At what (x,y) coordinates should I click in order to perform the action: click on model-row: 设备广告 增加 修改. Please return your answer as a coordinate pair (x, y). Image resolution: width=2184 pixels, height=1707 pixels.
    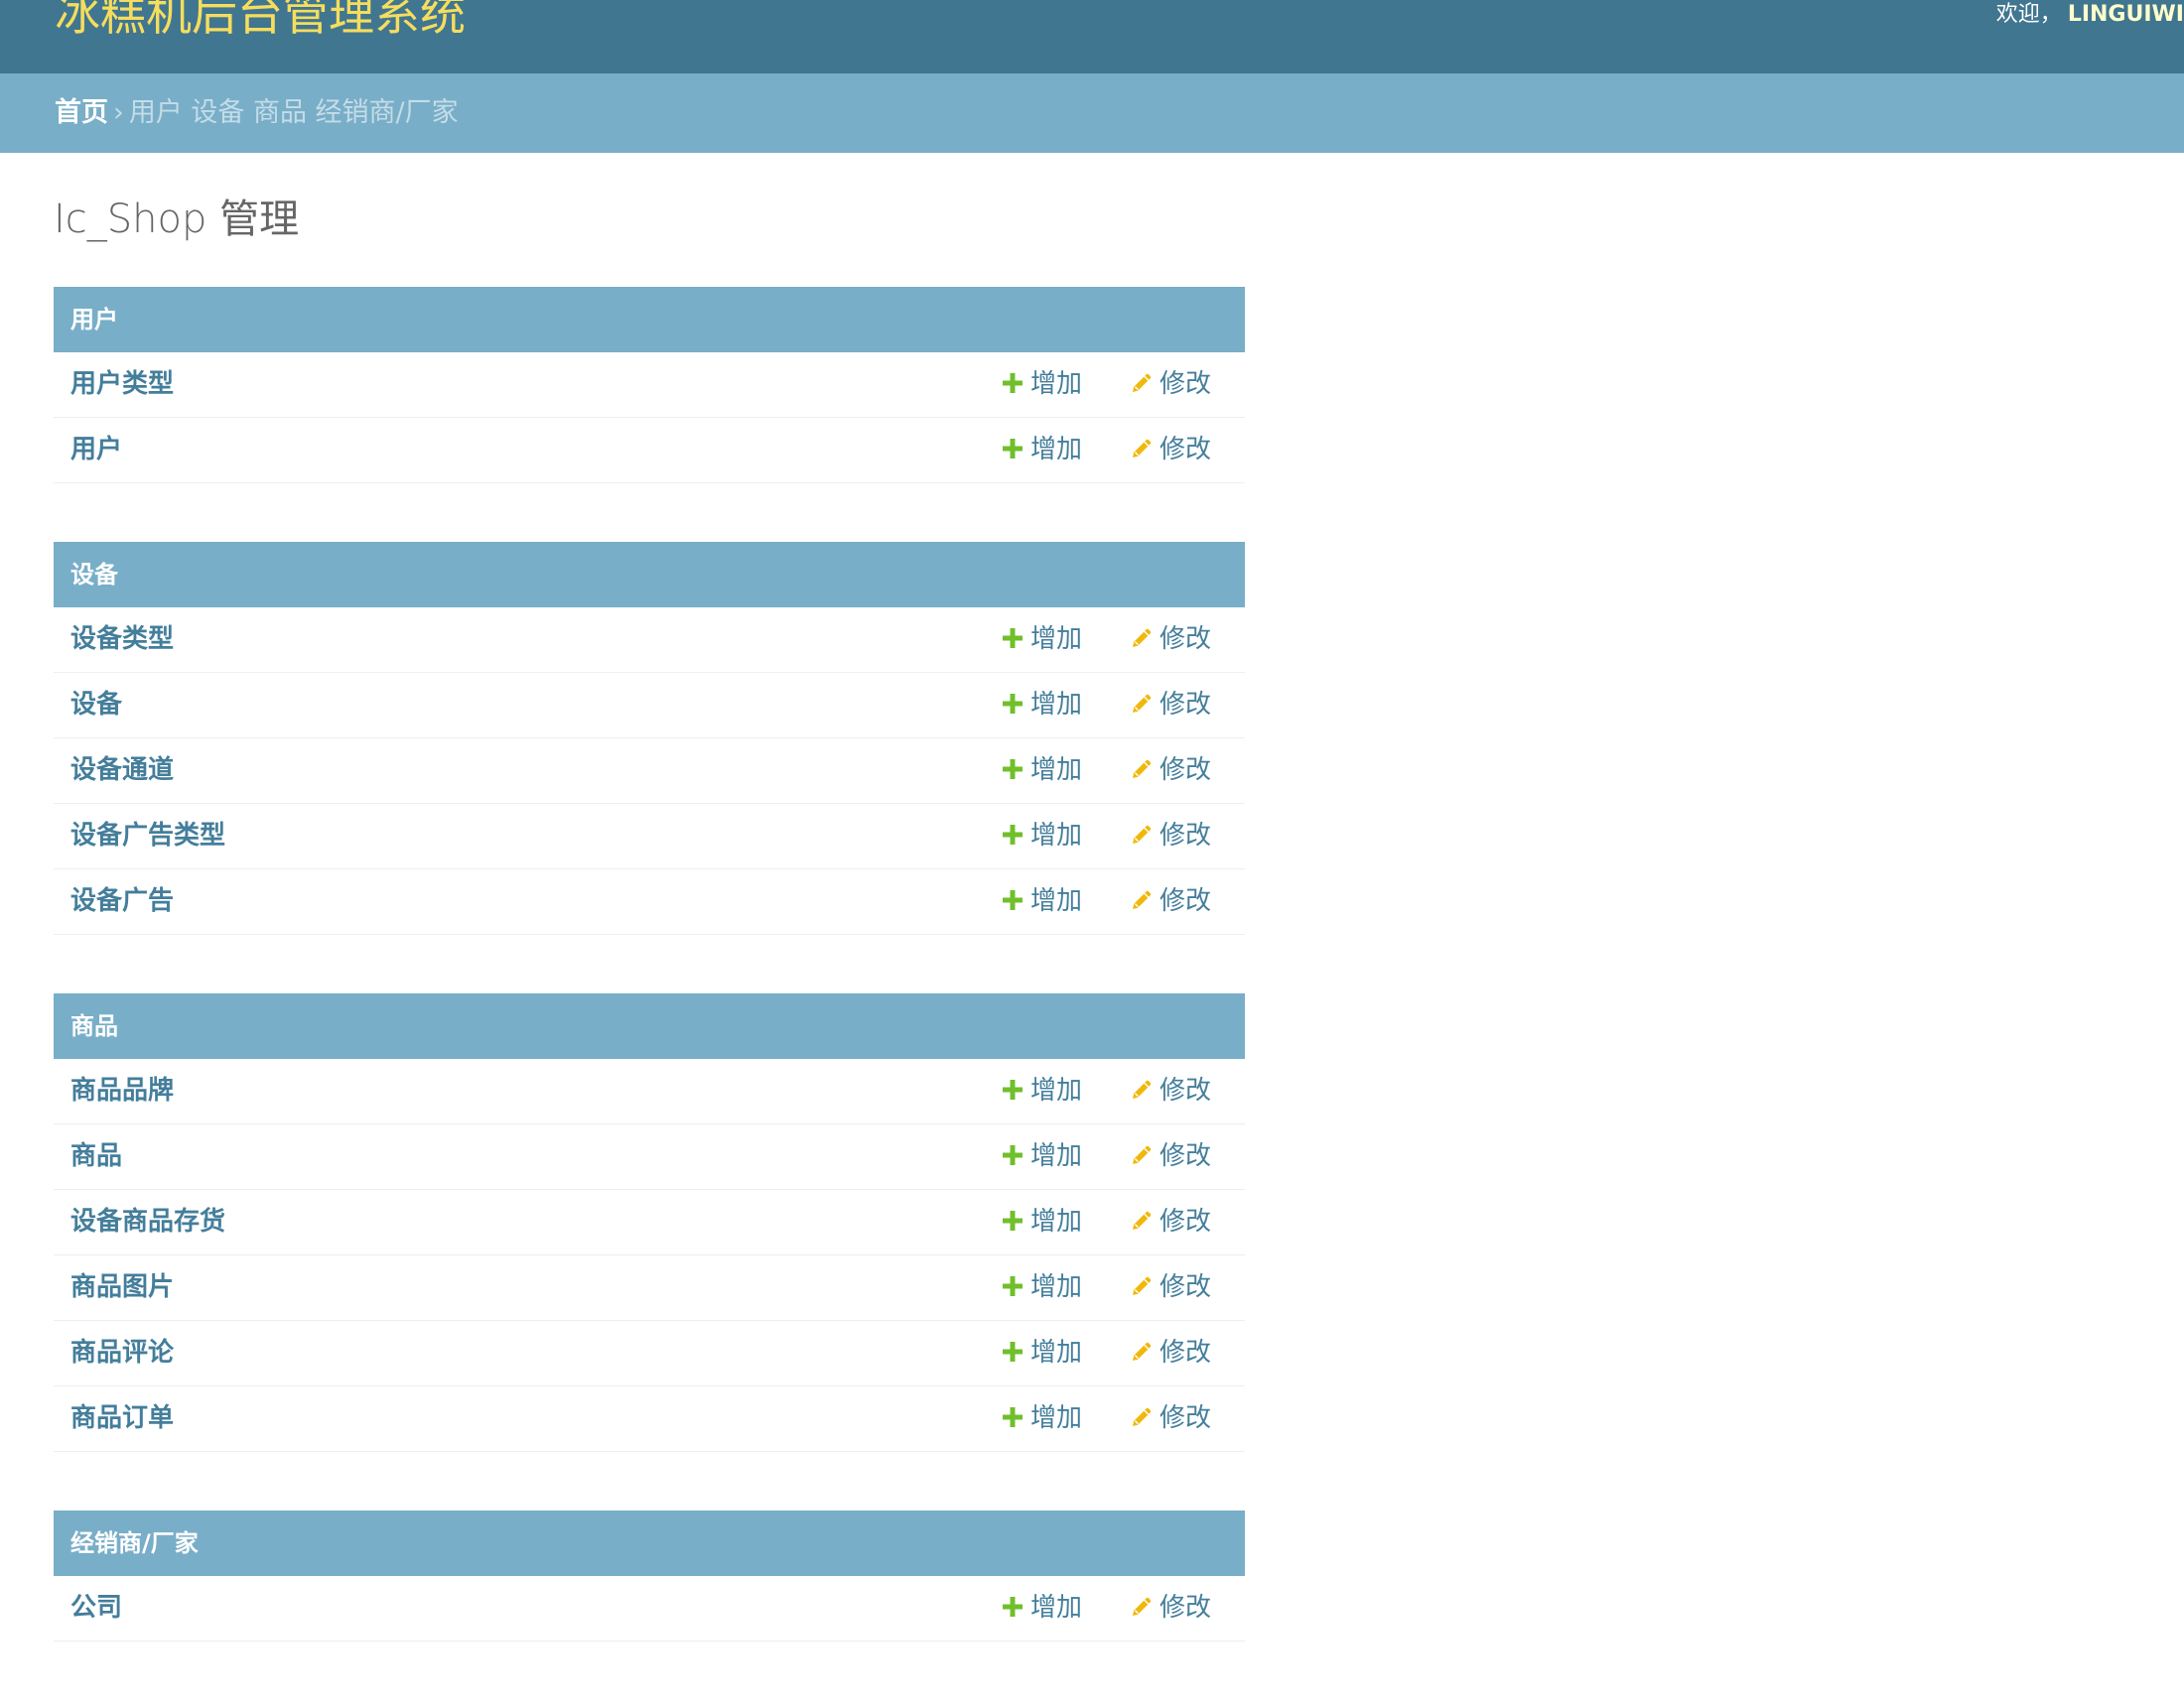
    Looking at the image, I should click on (649, 902).